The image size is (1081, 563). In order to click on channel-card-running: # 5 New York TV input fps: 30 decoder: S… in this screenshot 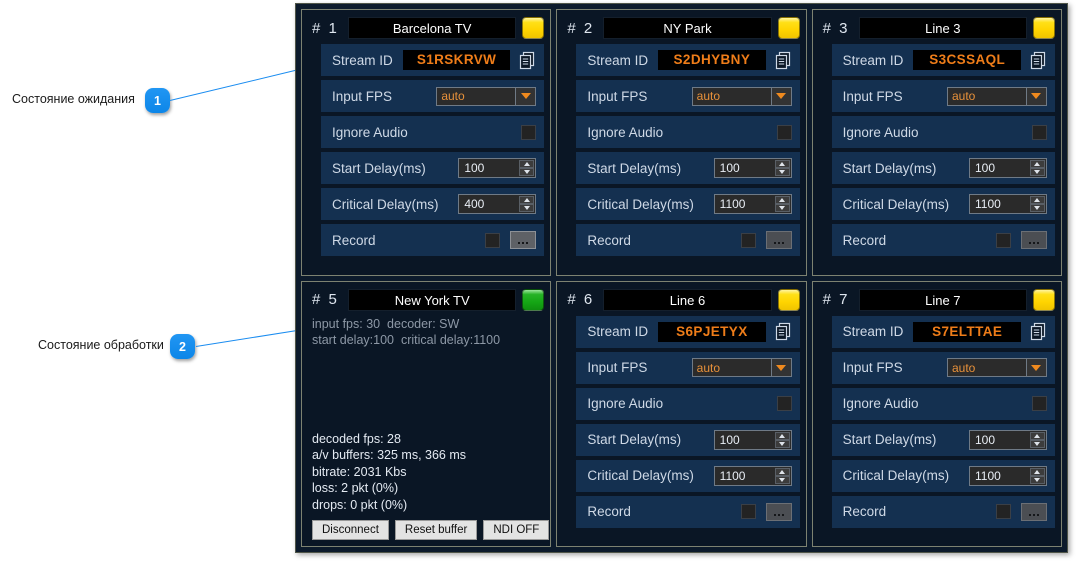, I will do `click(426, 413)`.